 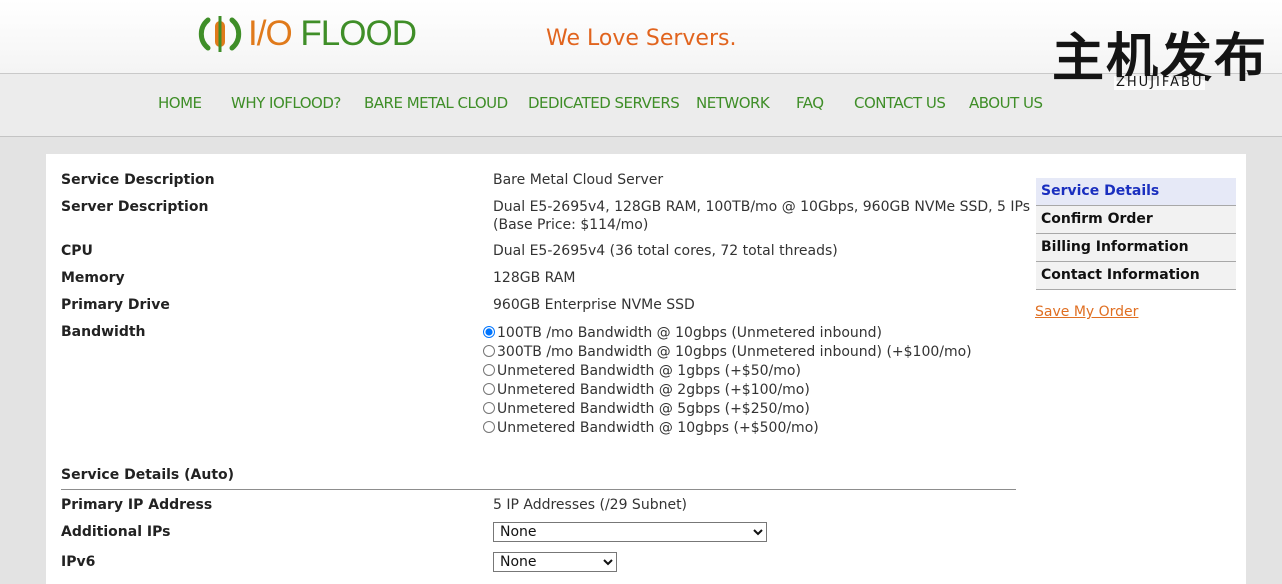 What do you see at coordinates (286, 103) in the screenshot?
I see `nav-why-ioflood: WHY IOFLOOD?` at bounding box center [286, 103].